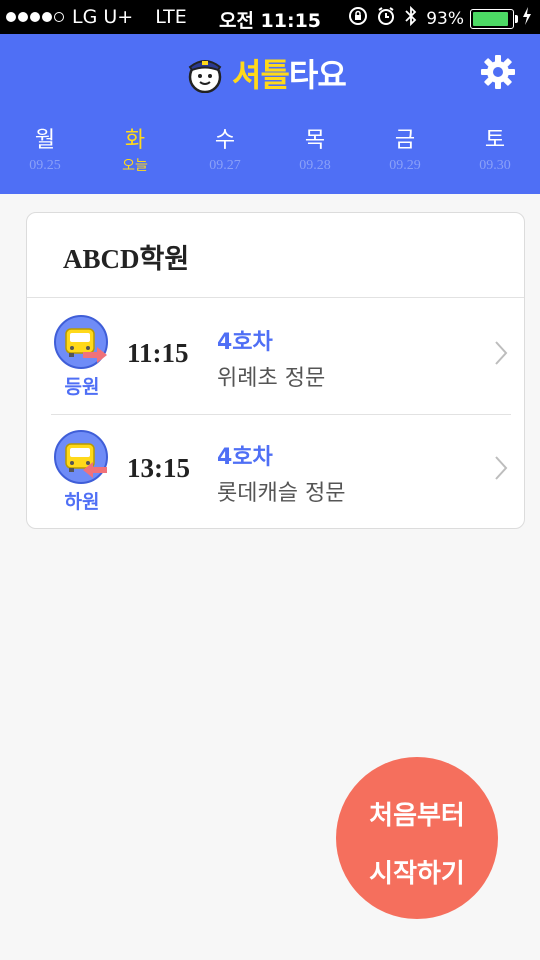 The width and height of the screenshot is (540, 960). What do you see at coordinates (275, 470) in the screenshot?
I see `trip-row-dropoff: 하원 13:15 4호차 롯데캐슬 정문` at bounding box center [275, 470].